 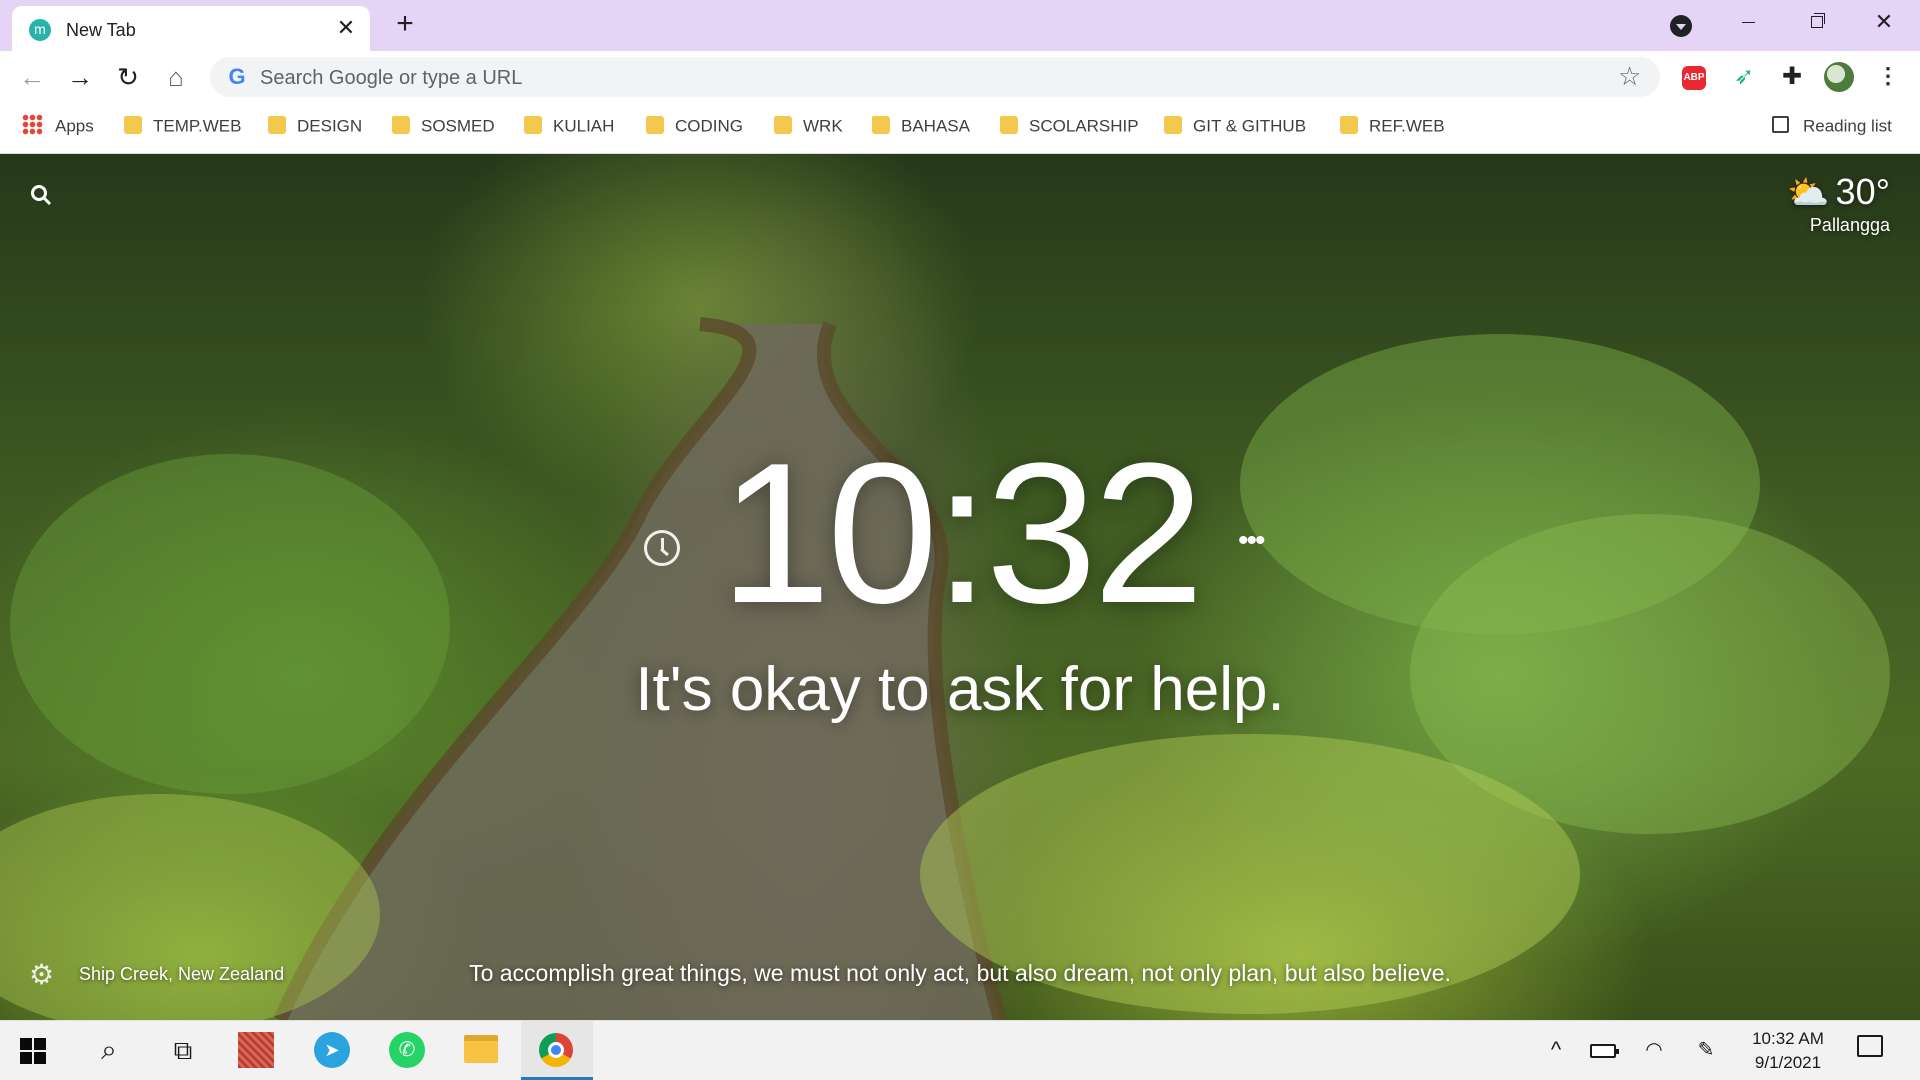 What do you see at coordinates (391, 78) in the screenshot?
I see `address-bar-placeholder: Search Google or type a URL` at bounding box center [391, 78].